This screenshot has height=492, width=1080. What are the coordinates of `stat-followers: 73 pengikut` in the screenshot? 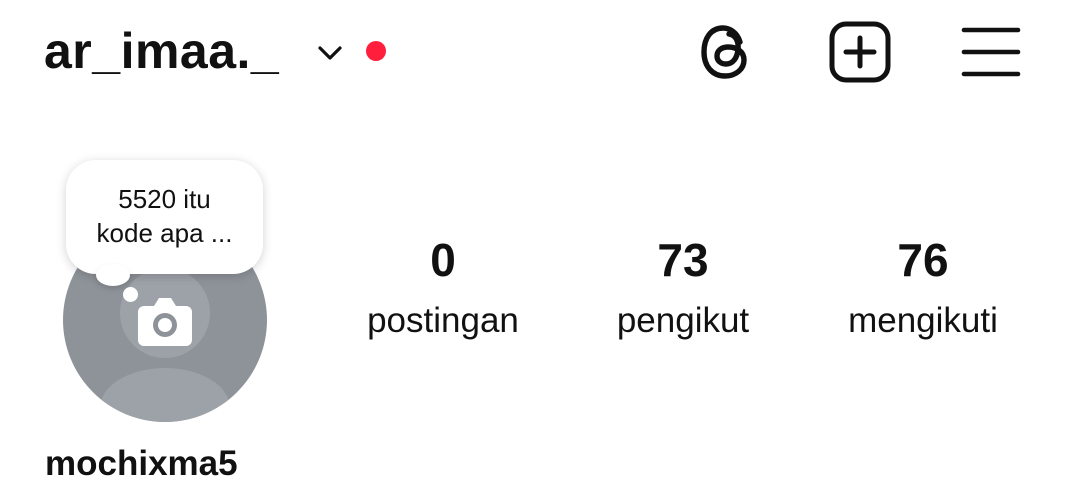 It's located at (683, 288).